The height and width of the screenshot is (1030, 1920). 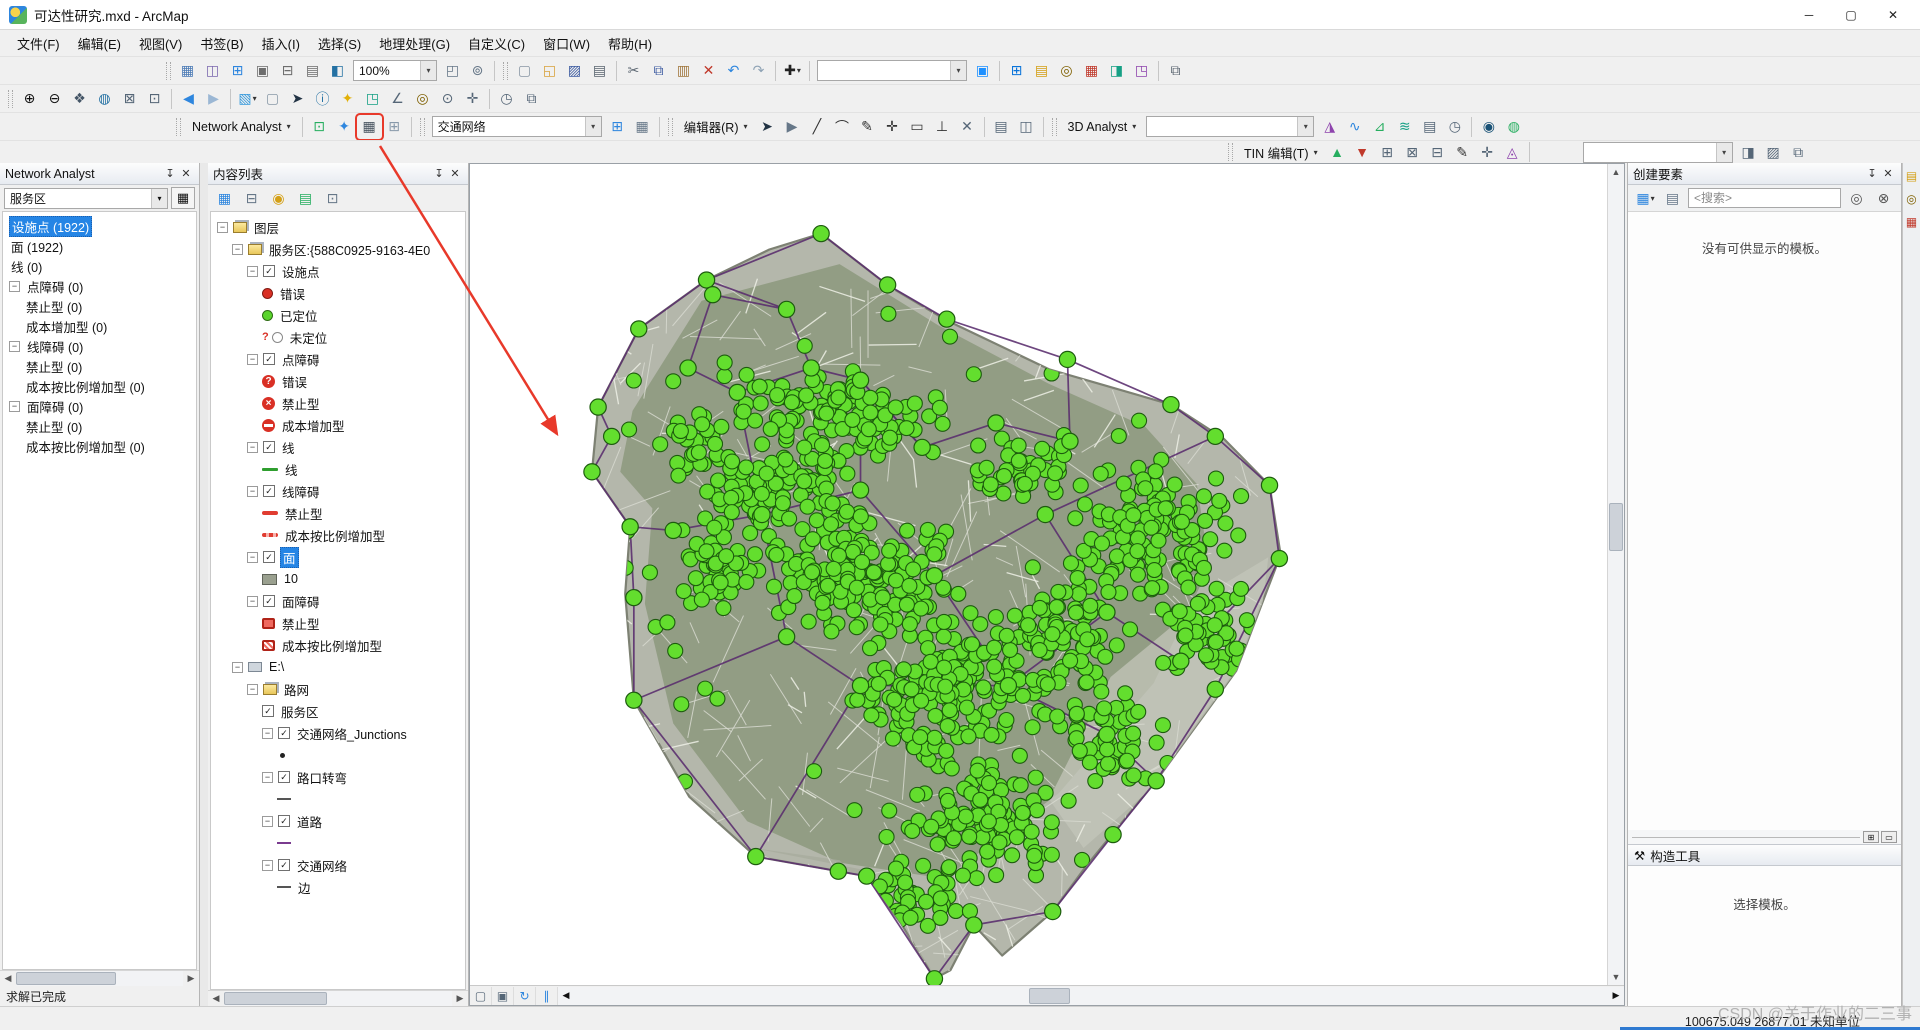 What do you see at coordinates (642, 127) in the screenshot?
I see `build-network-icon: ▦` at bounding box center [642, 127].